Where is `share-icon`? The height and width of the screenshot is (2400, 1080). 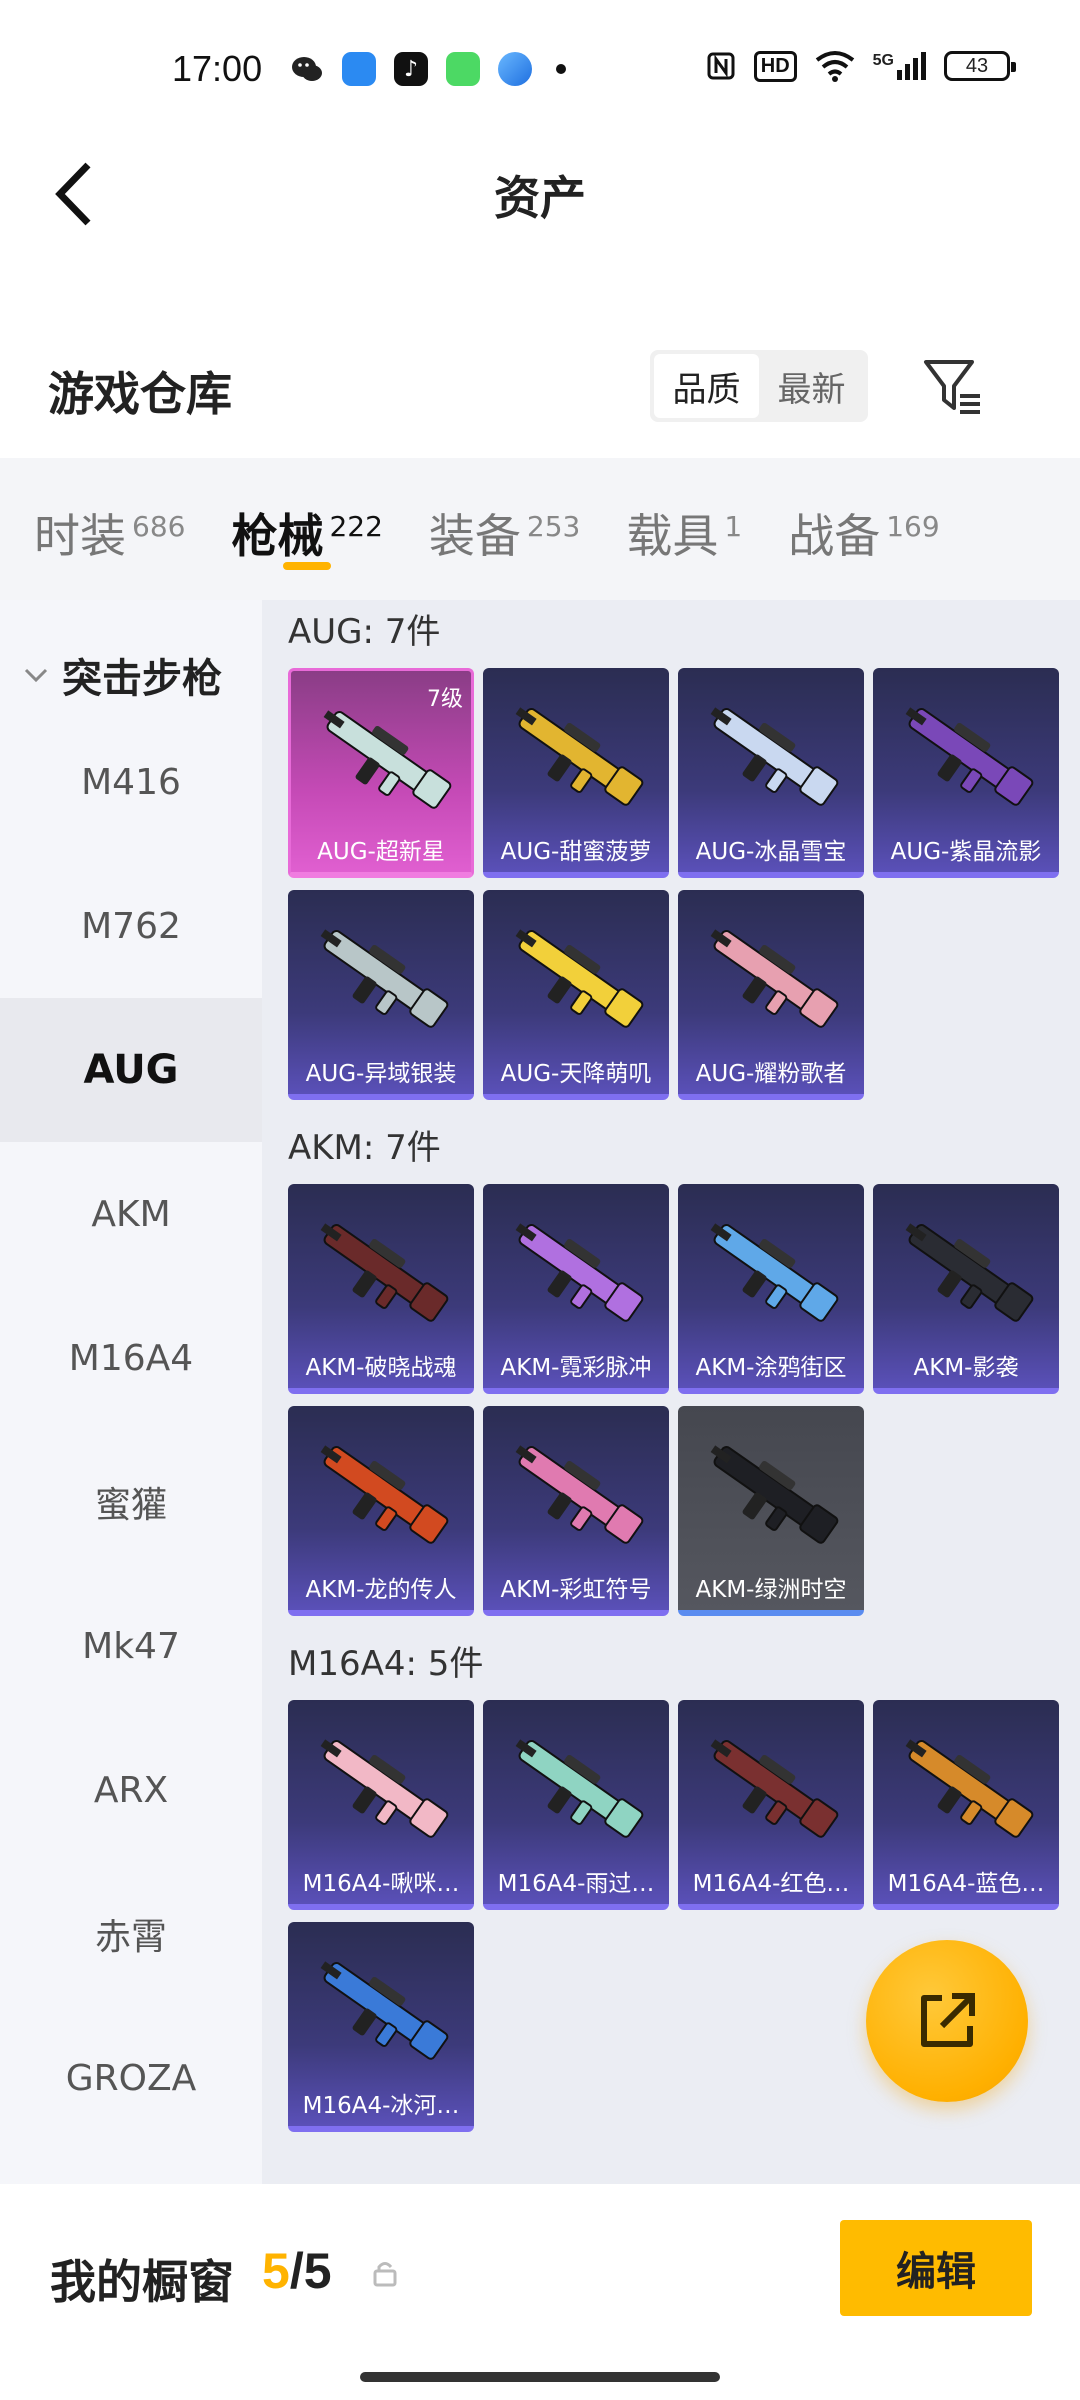 share-icon is located at coordinates (948, 2020).